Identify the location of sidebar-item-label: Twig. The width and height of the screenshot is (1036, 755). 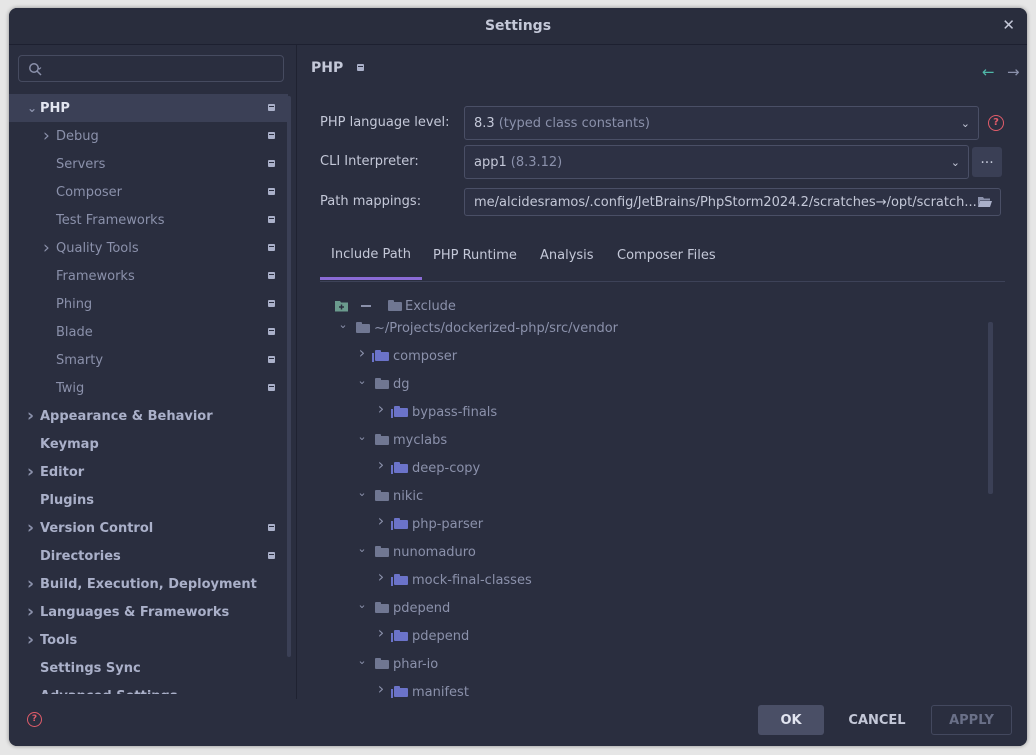
(70, 388).